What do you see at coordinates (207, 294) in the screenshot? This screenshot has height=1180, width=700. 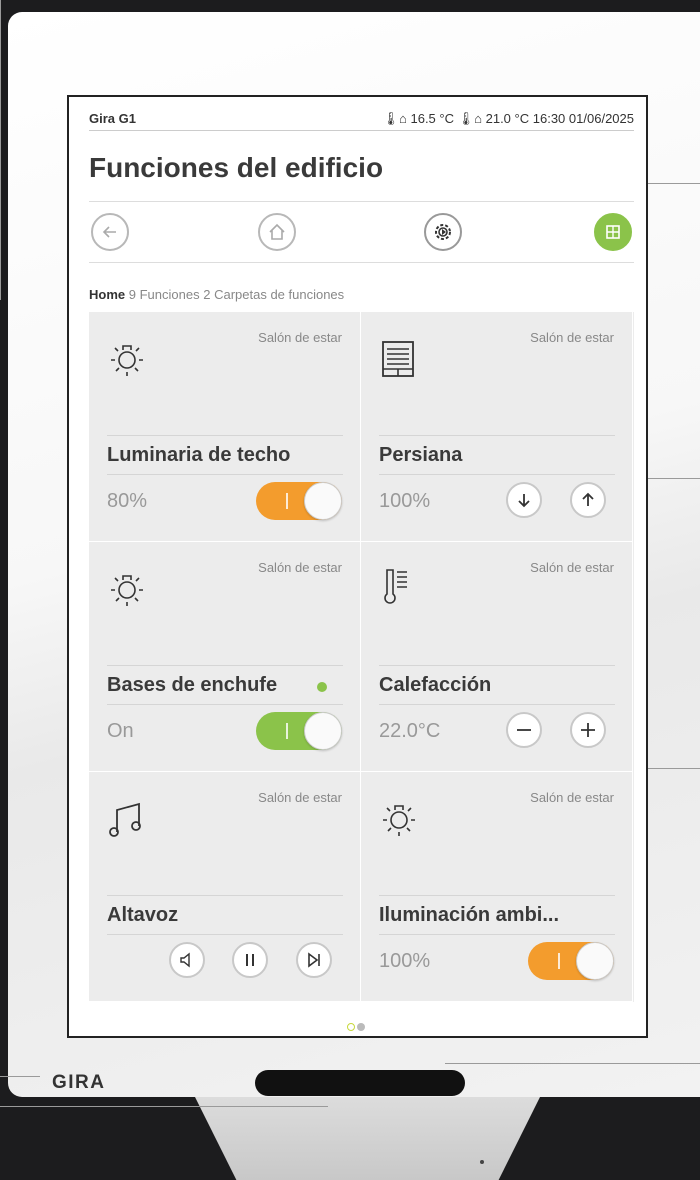 I see `folders-count: 2` at bounding box center [207, 294].